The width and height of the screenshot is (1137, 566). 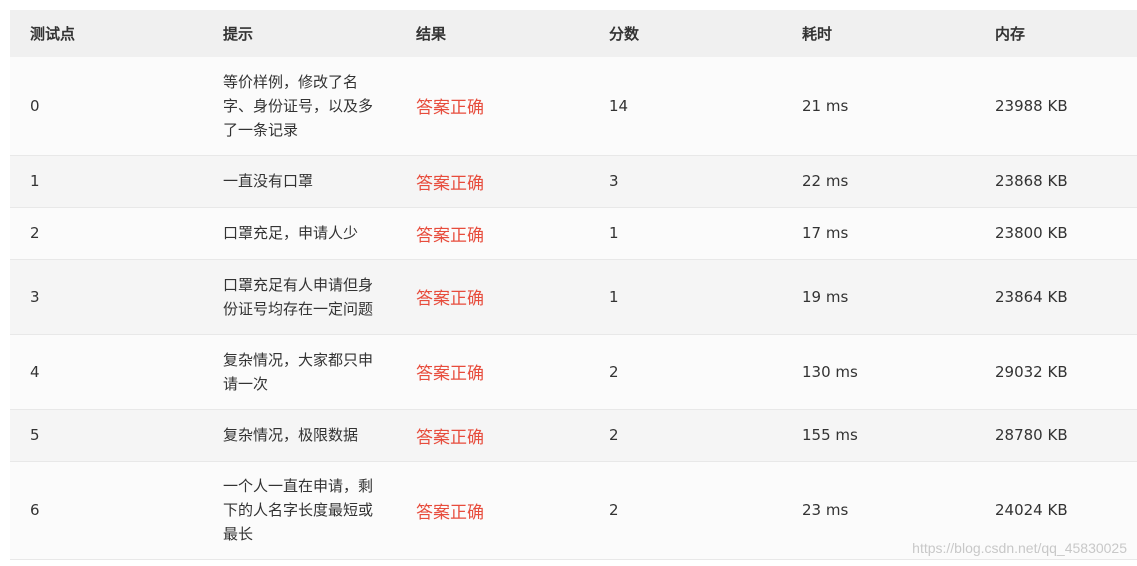 I want to click on header-hint: 提示, so click(x=238, y=34).